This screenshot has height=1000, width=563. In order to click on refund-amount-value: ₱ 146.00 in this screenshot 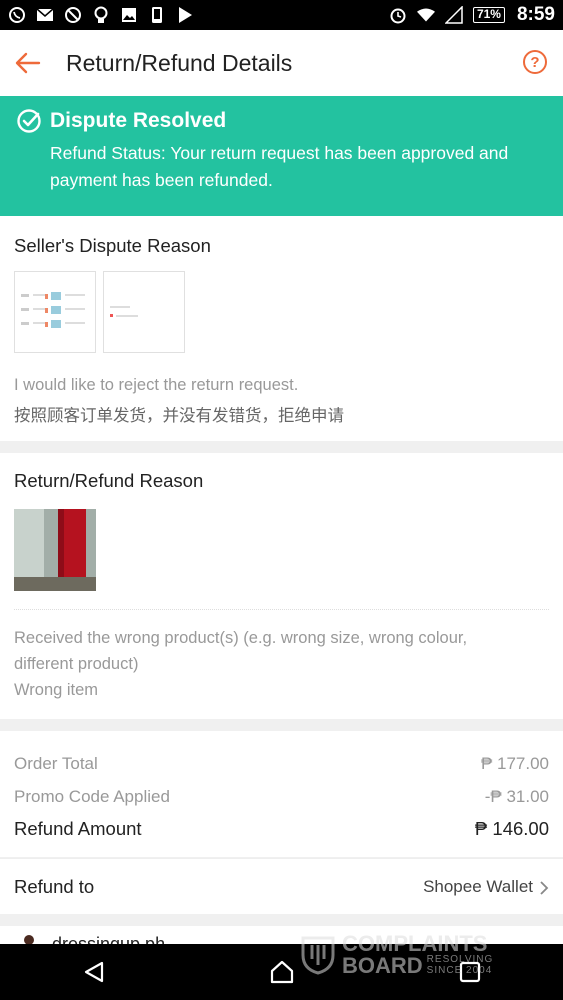, I will do `click(511, 828)`.